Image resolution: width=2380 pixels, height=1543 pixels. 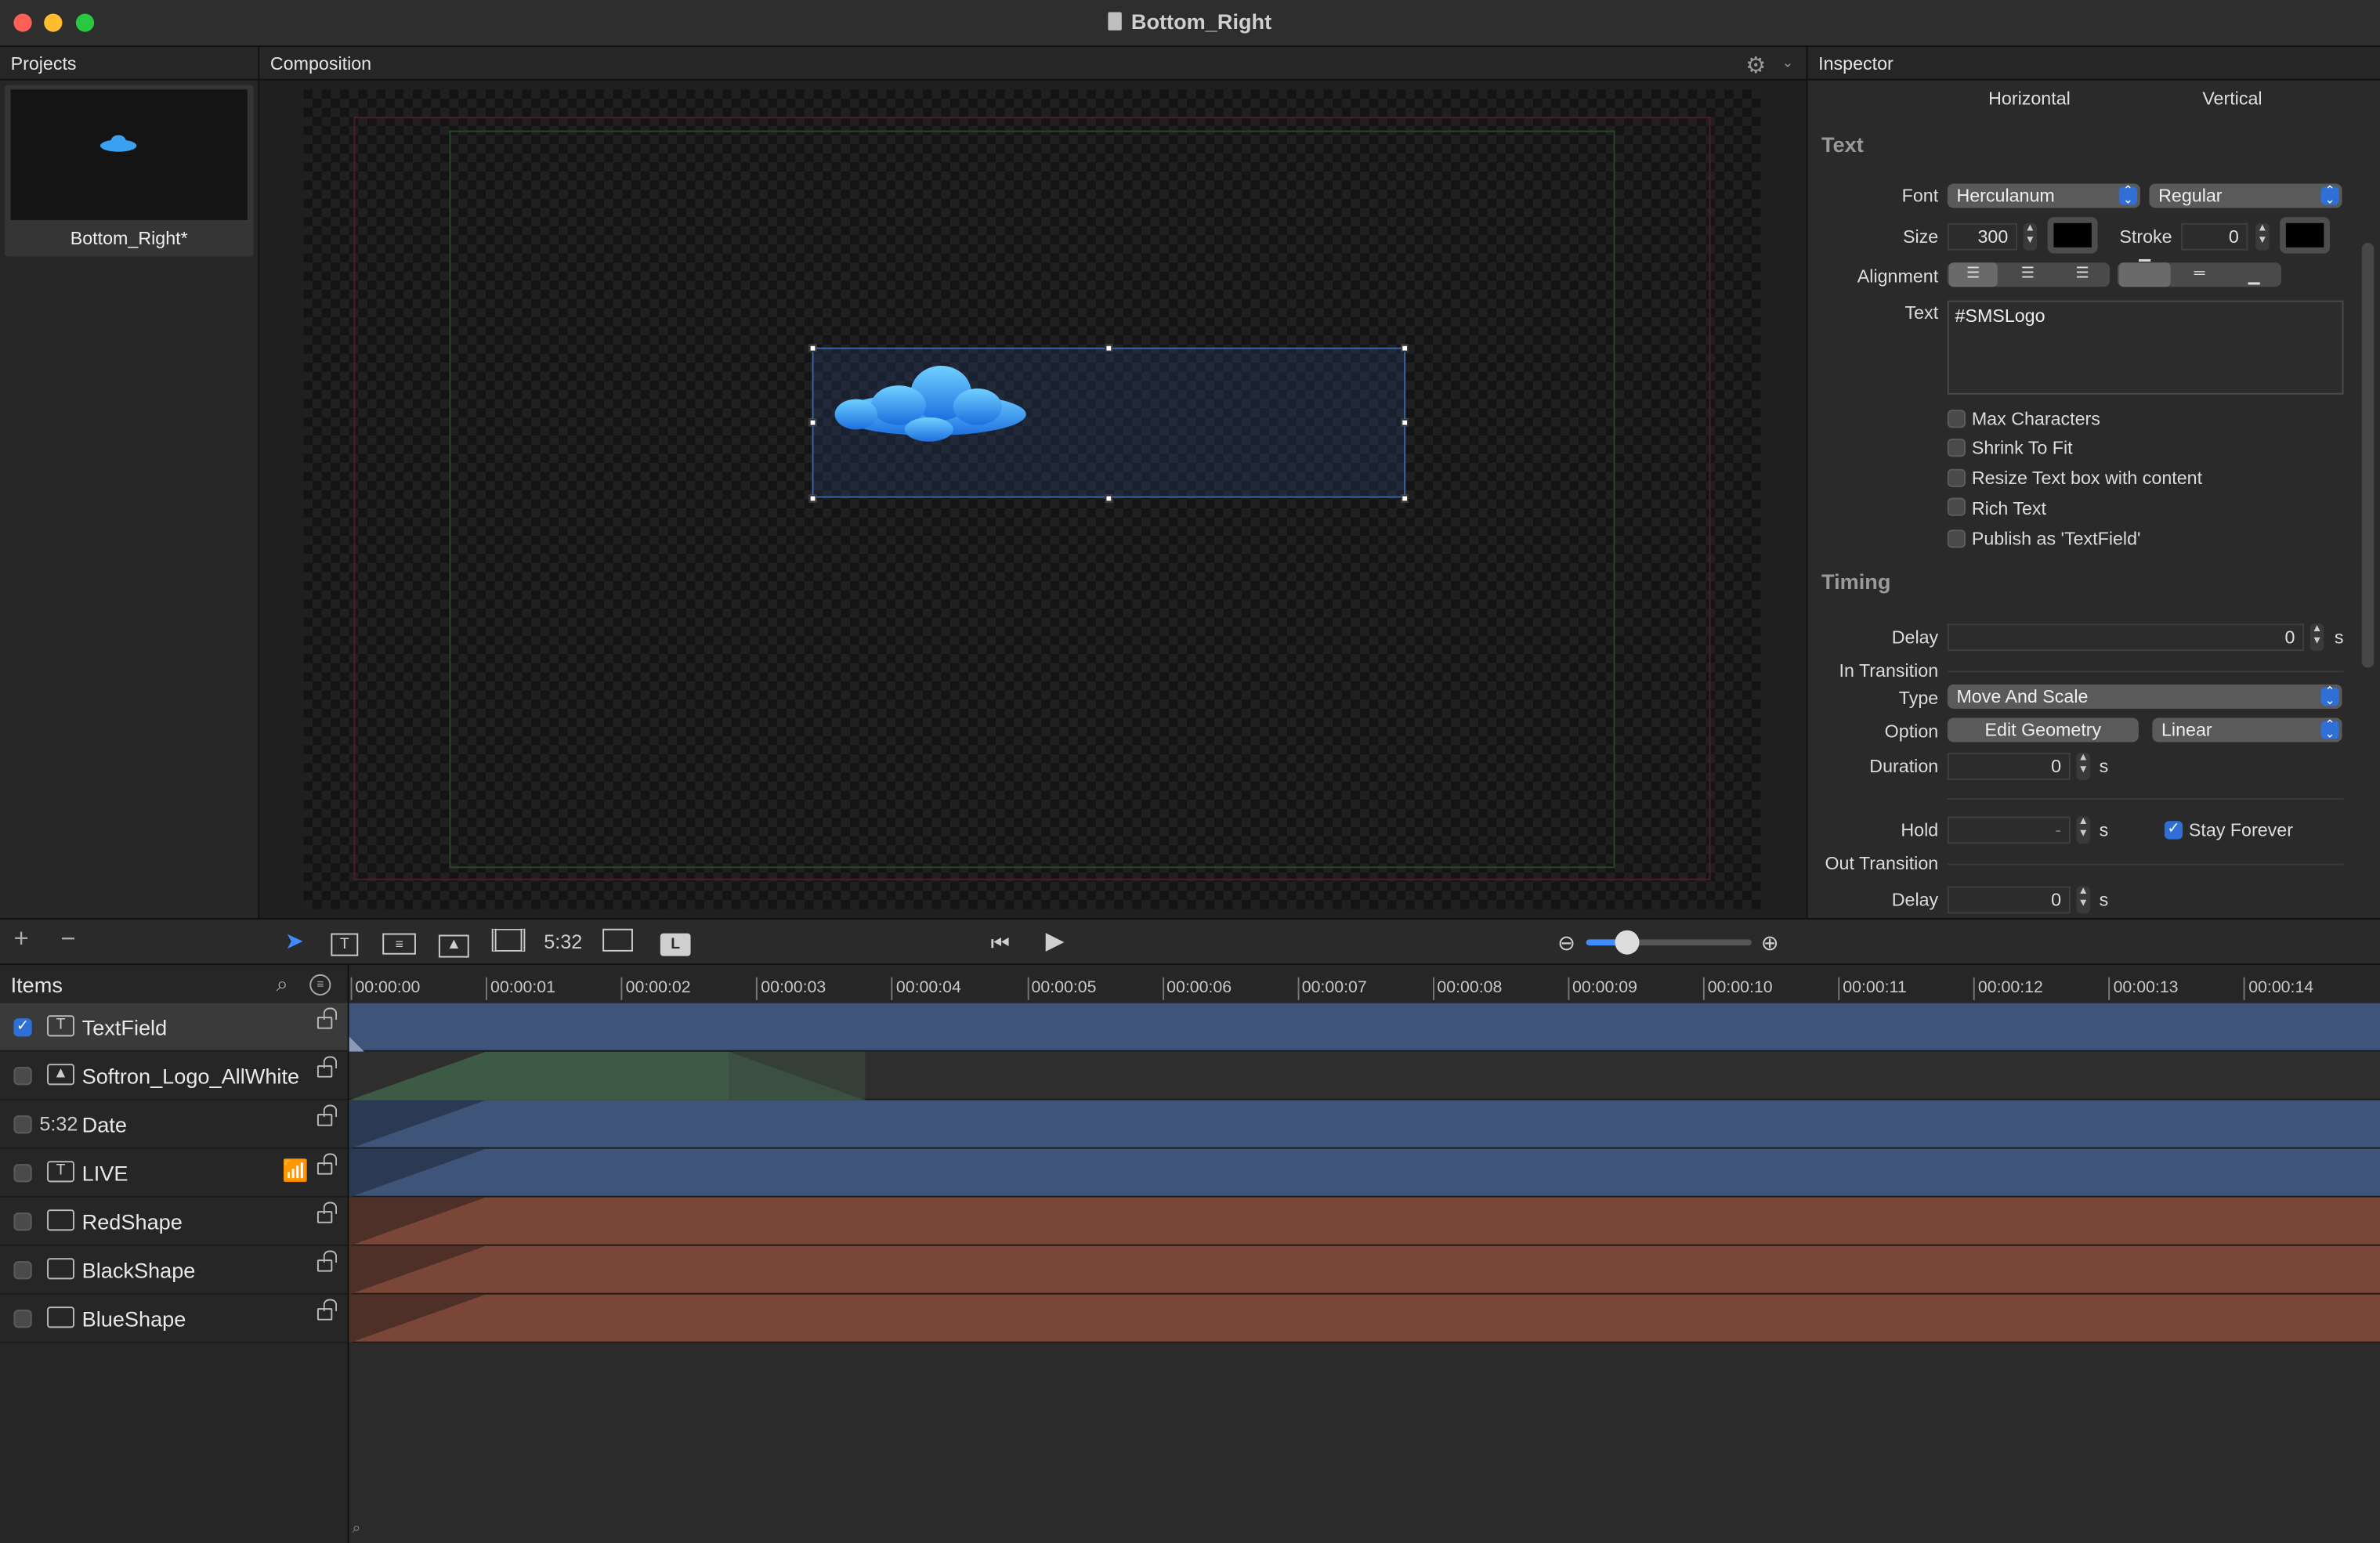 What do you see at coordinates (295, 942) in the screenshot?
I see `selection-tool-icon: ➤` at bounding box center [295, 942].